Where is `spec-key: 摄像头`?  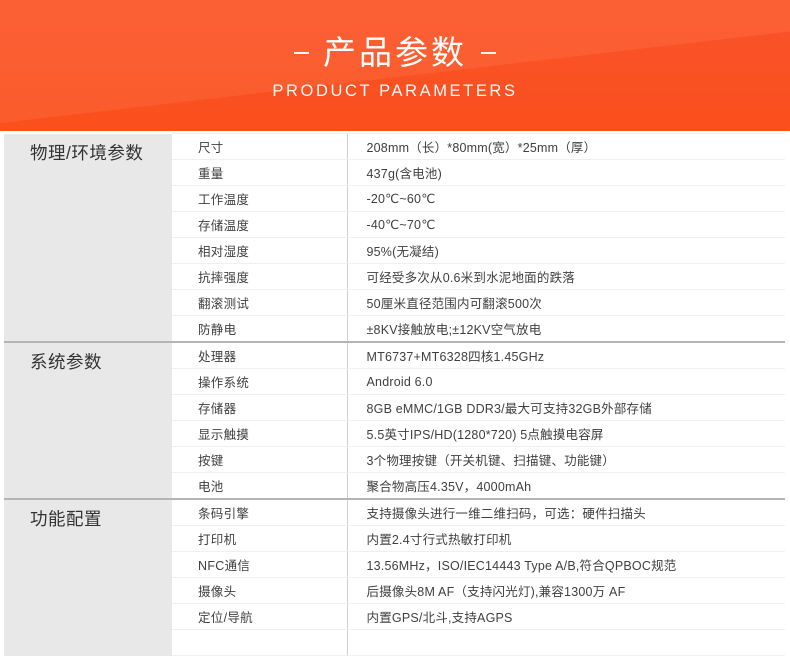 spec-key: 摄像头 is located at coordinates (259, 590).